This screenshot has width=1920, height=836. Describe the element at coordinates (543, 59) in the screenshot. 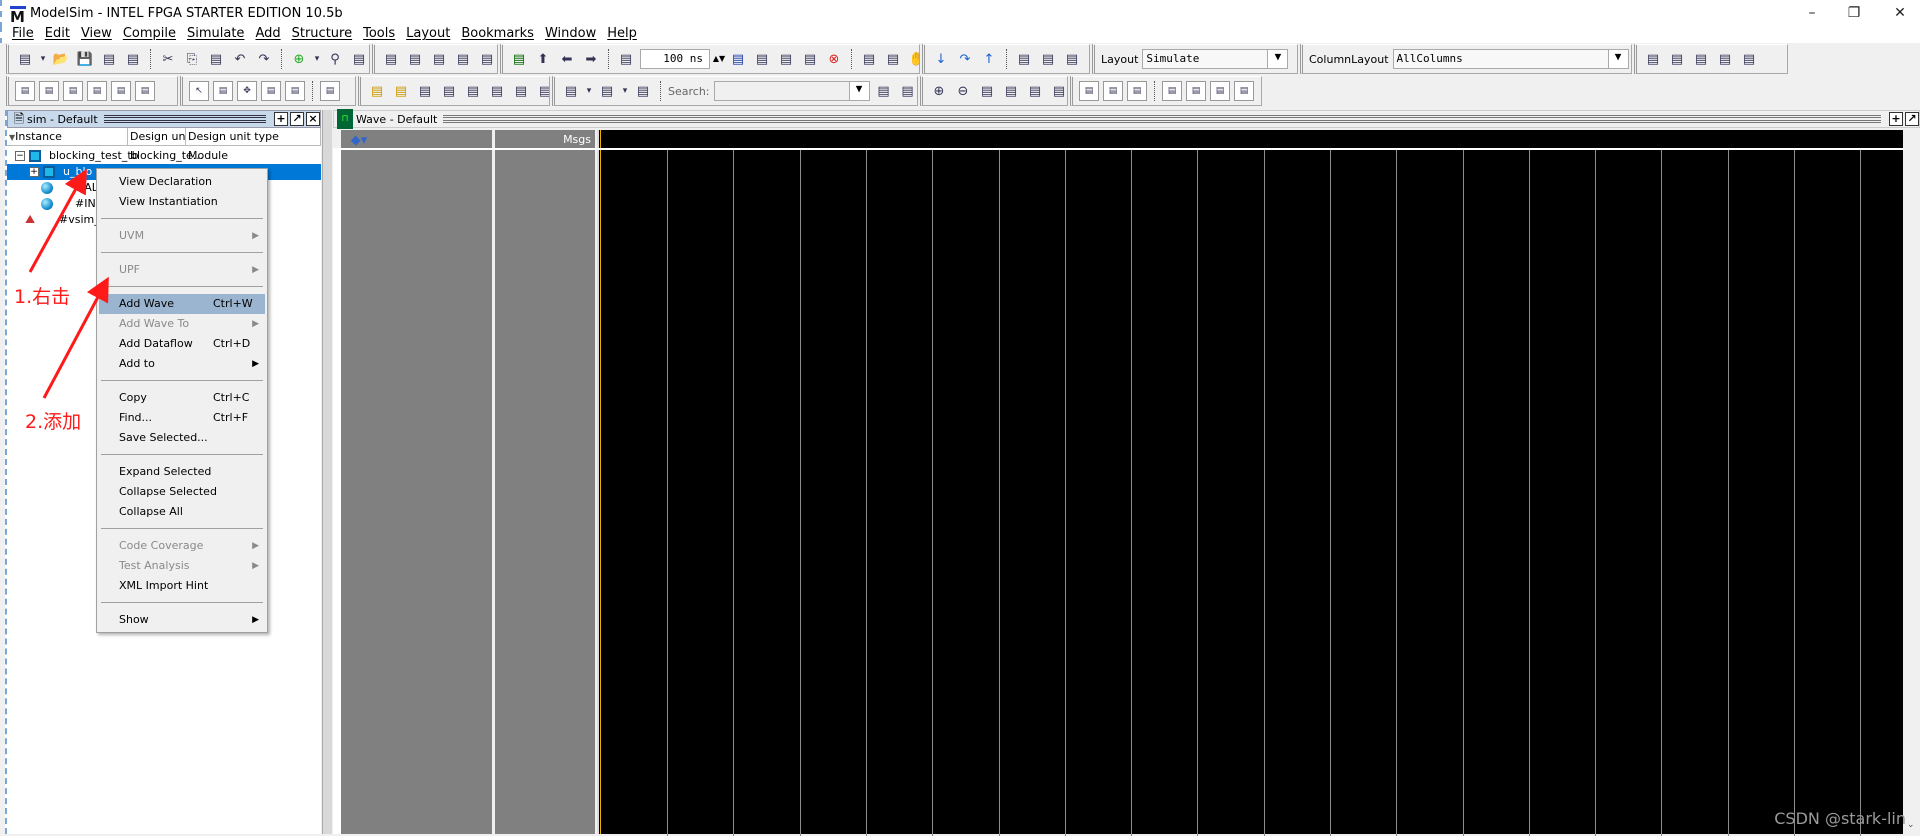

I see `up-icon: ⬆` at that location.